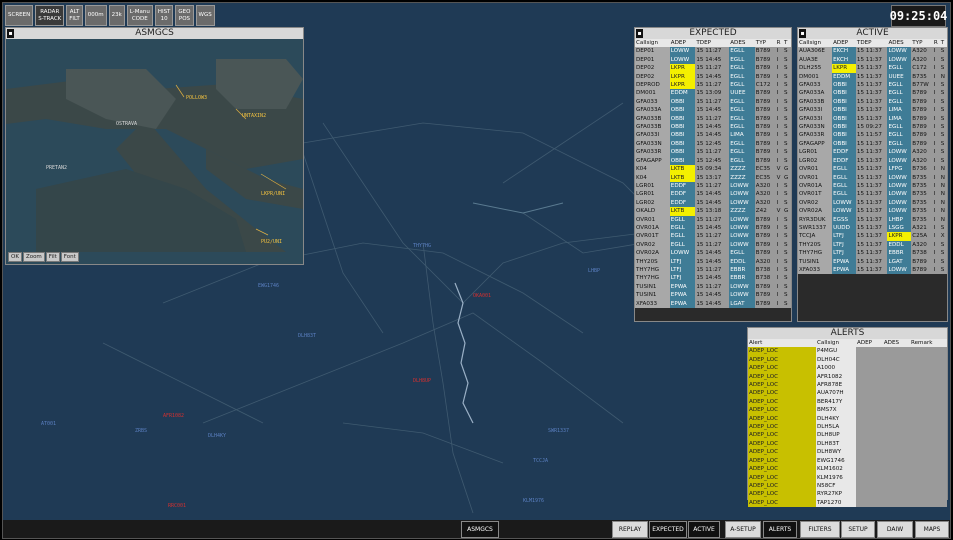 This screenshot has width=953, height=540. I want to click on track-label: OKA001, so click(482, 296).